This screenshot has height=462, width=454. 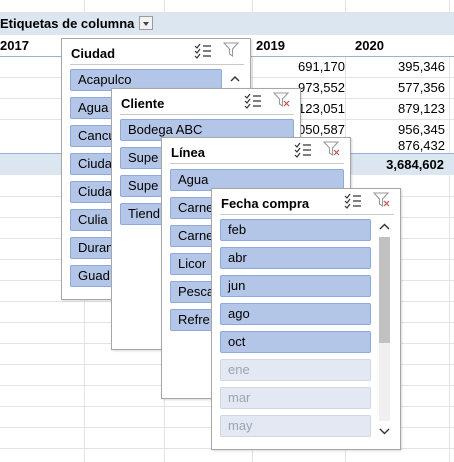 What do you see at coordinates (421, 66) in the screenshot?
I see `value-cell: 395,346` at bounding box center [421, 66].